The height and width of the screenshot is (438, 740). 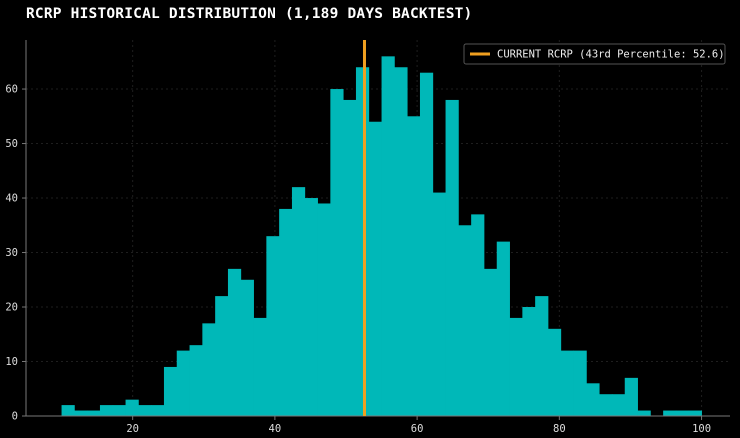 What do you see at coordinates (11, 199) in the screenshot?
I see `y-tick-label: 40` at bounding box center [11, 199].